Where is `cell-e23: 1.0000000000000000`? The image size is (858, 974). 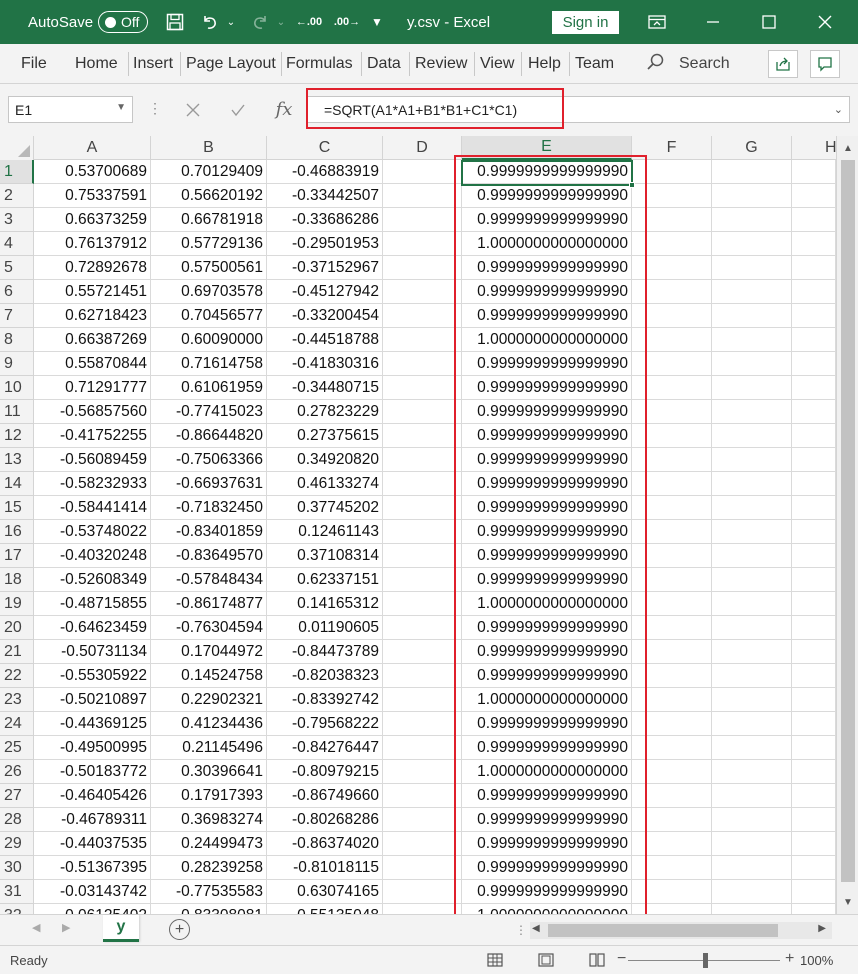 cell-e23: 1.0000000000000000 is located at coordinates (547, 700).